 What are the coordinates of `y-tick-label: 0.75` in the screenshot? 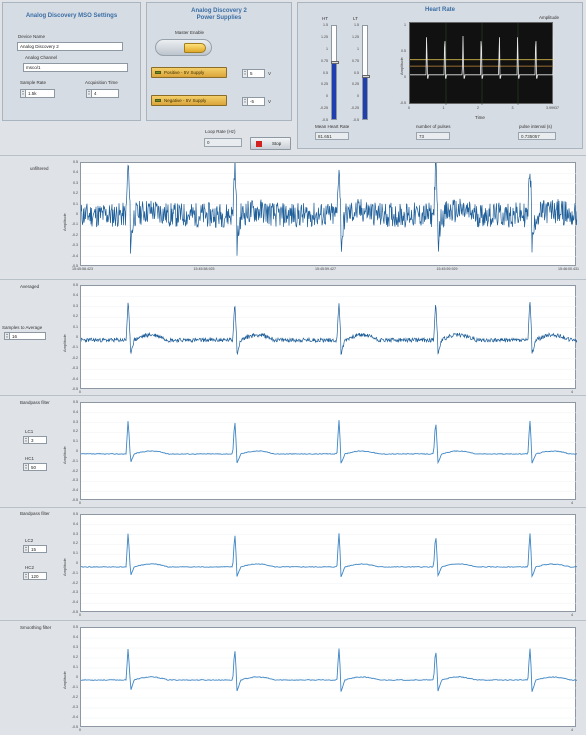 It's located at (324, 60).